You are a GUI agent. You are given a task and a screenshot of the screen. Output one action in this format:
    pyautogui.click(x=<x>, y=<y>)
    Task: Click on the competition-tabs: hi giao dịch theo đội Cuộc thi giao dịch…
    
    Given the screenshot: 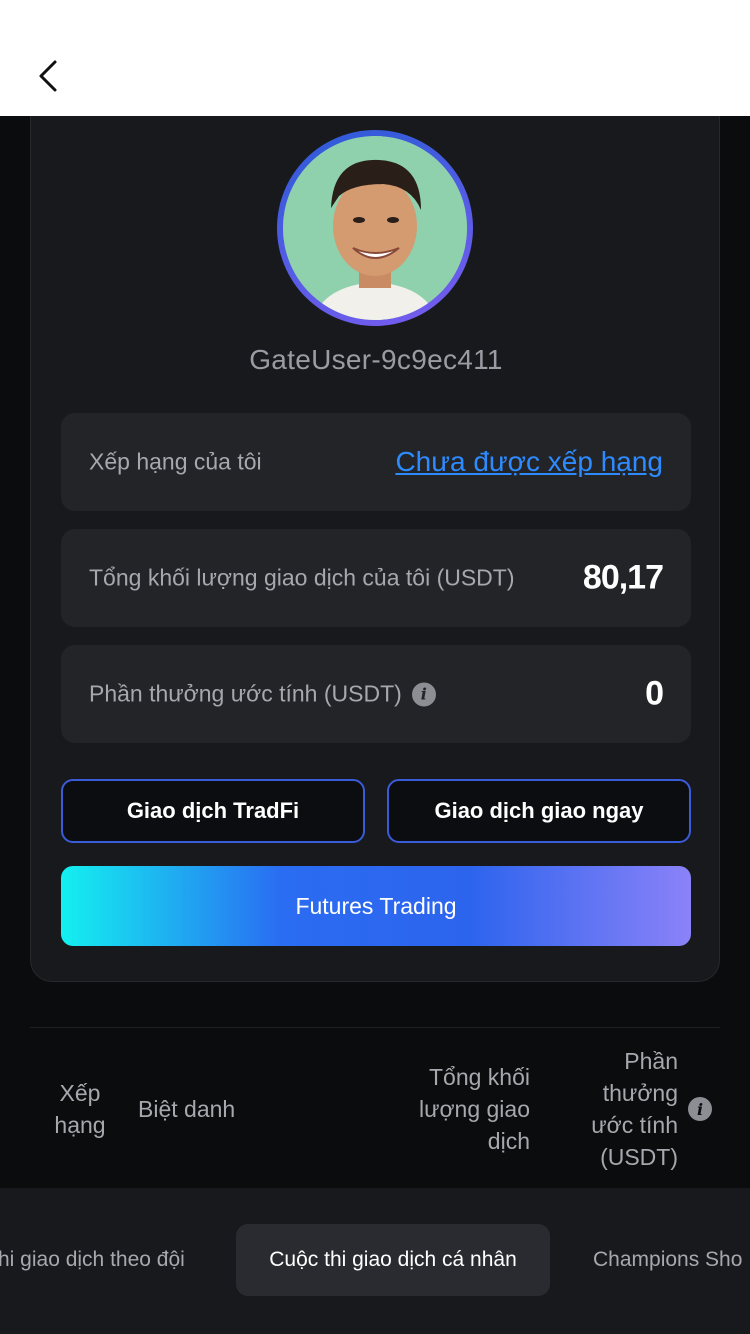 What is the action you would take?
    pyautogui.click(x=375, y=1261)
    